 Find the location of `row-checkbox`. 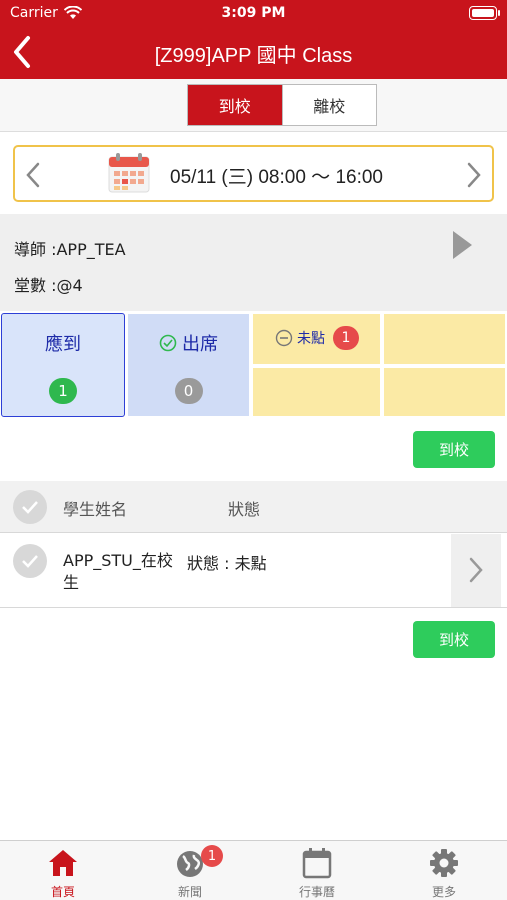

row-checkbox is located at coordinates (30, 561).